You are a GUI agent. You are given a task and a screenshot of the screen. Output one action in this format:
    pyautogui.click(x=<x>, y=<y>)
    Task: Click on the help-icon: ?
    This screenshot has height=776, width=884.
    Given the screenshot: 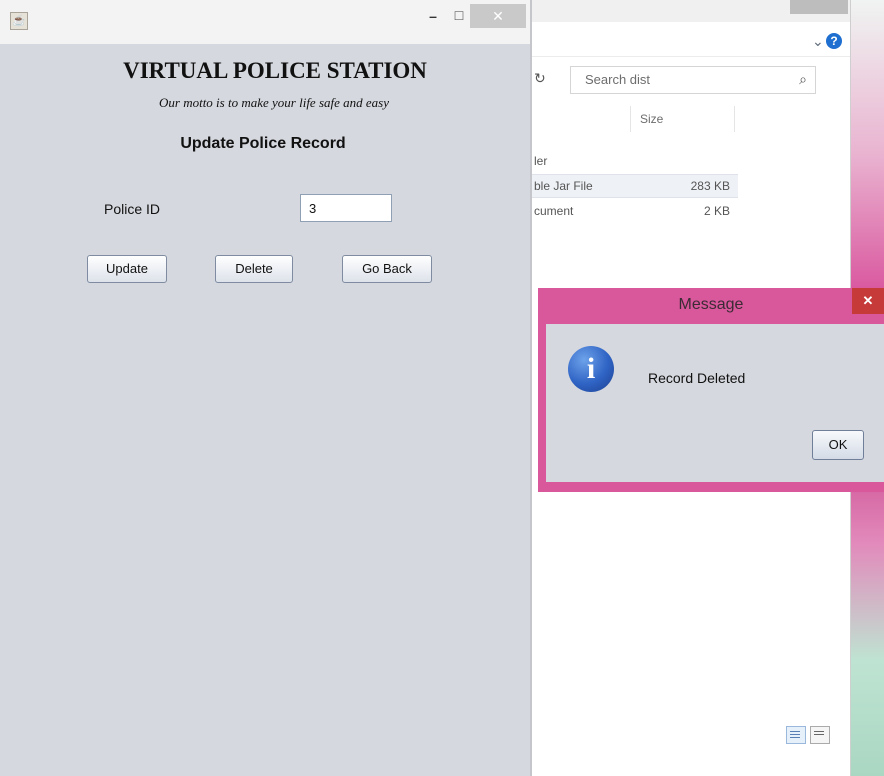 What is the action you would take?
    pyautogui.click(x=834, y=41)
    